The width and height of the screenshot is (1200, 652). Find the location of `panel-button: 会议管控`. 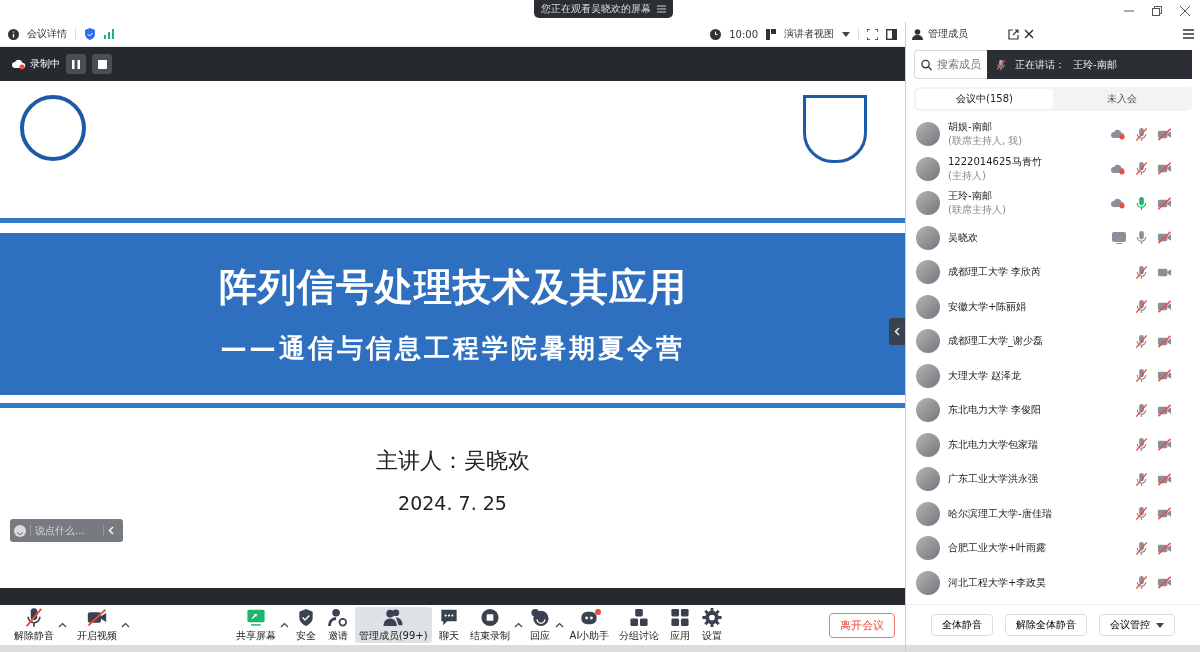

panel-button: 会议管控 is located at coordinates (1137, 625).